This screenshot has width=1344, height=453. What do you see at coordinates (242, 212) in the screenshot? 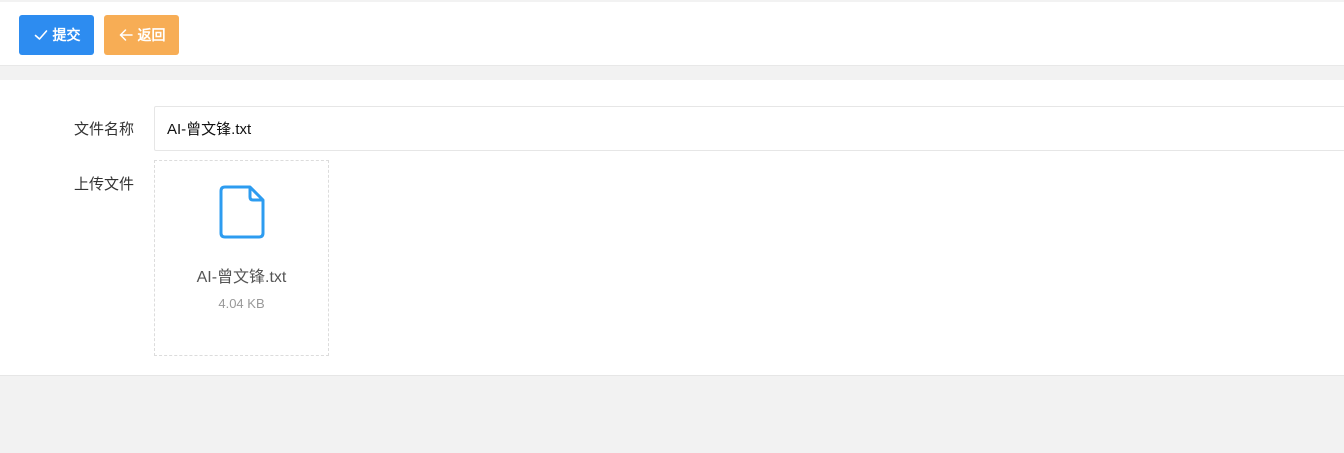
I see `file-icon` at bounding box center [242, 212].